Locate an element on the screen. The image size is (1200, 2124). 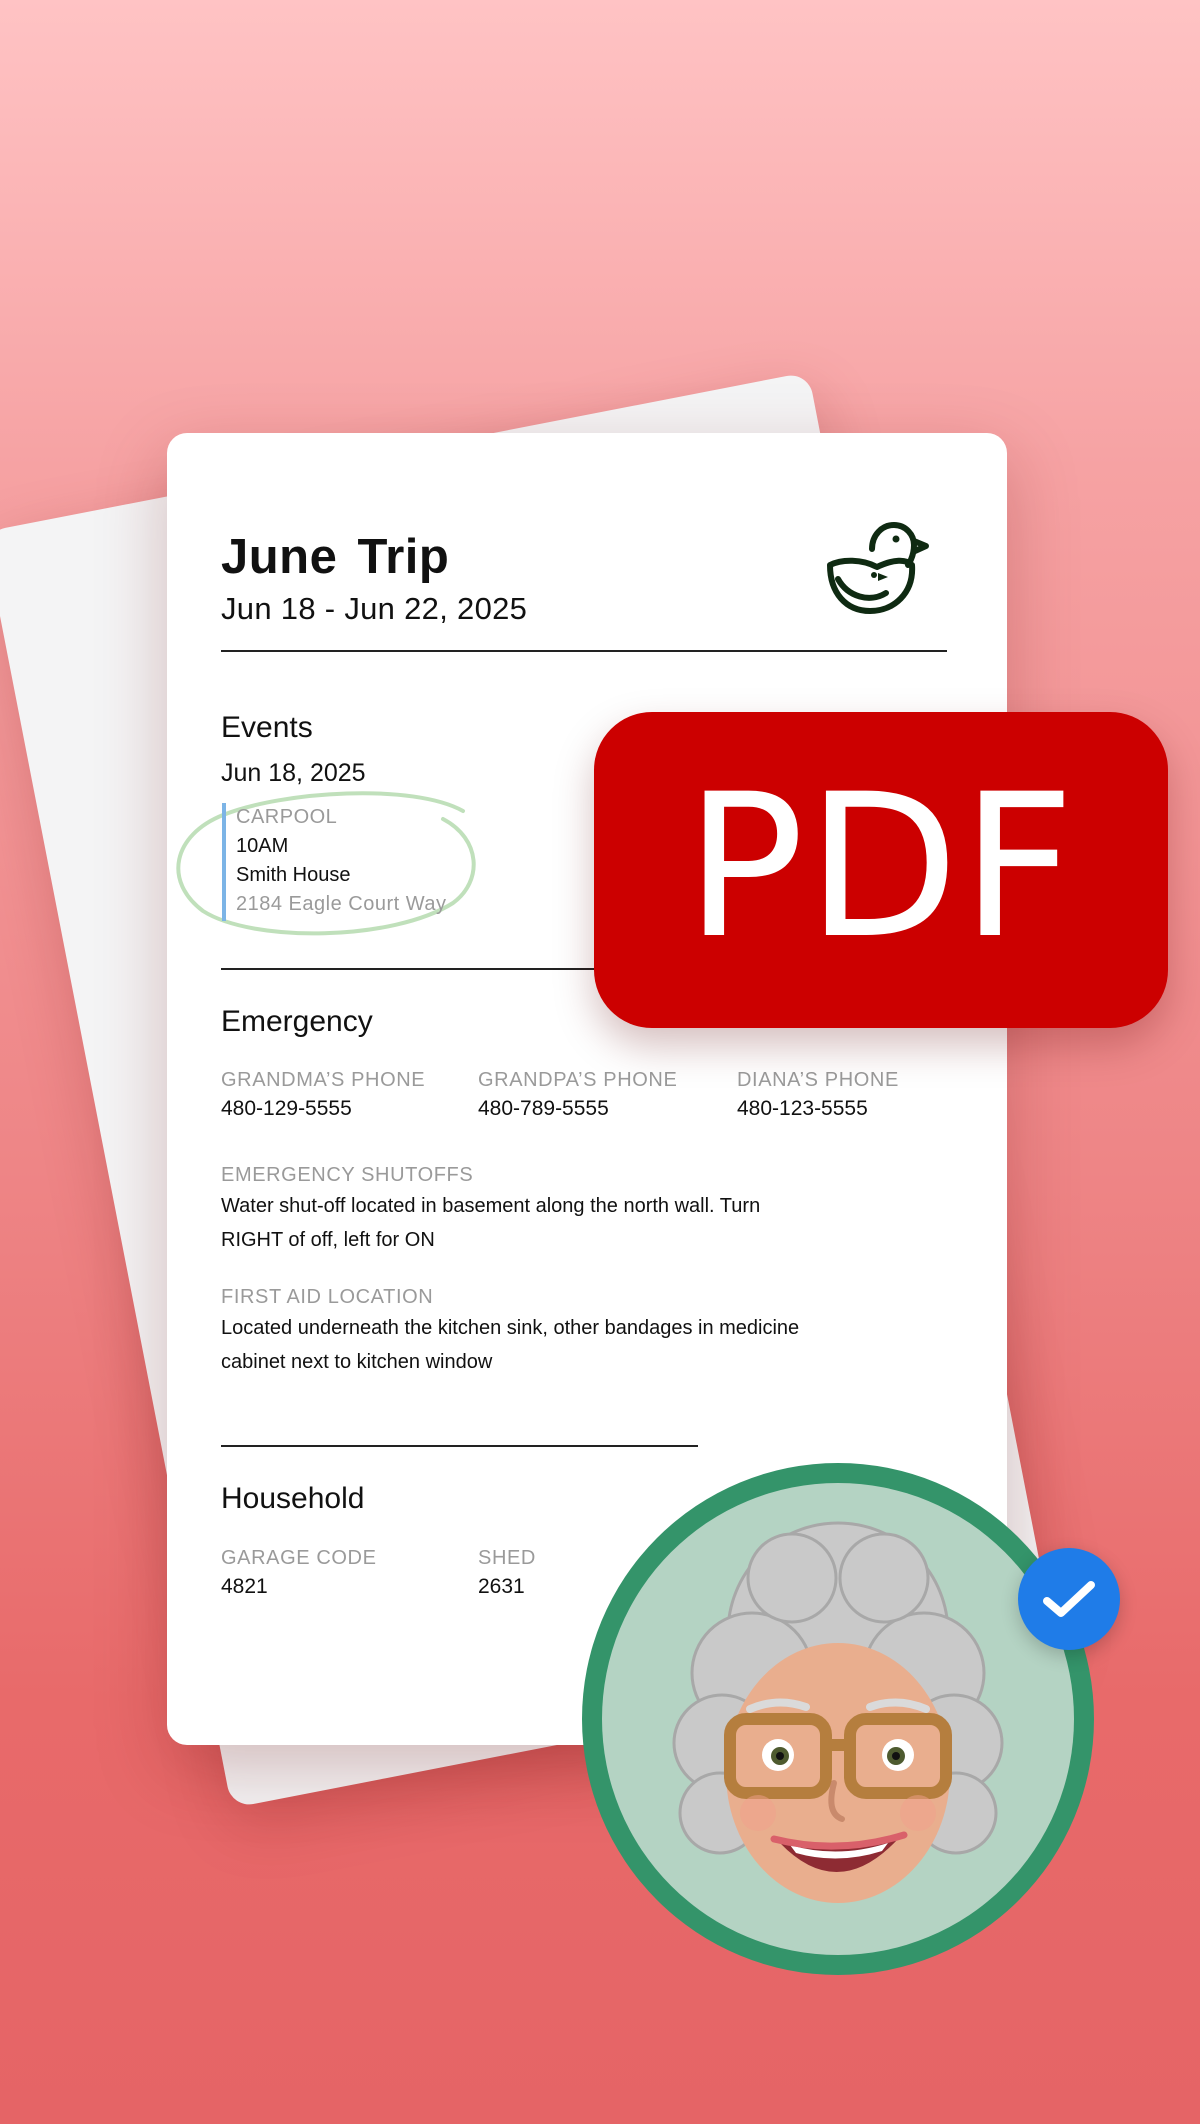
memoji-avatar is located at coordinates (838, 1719).